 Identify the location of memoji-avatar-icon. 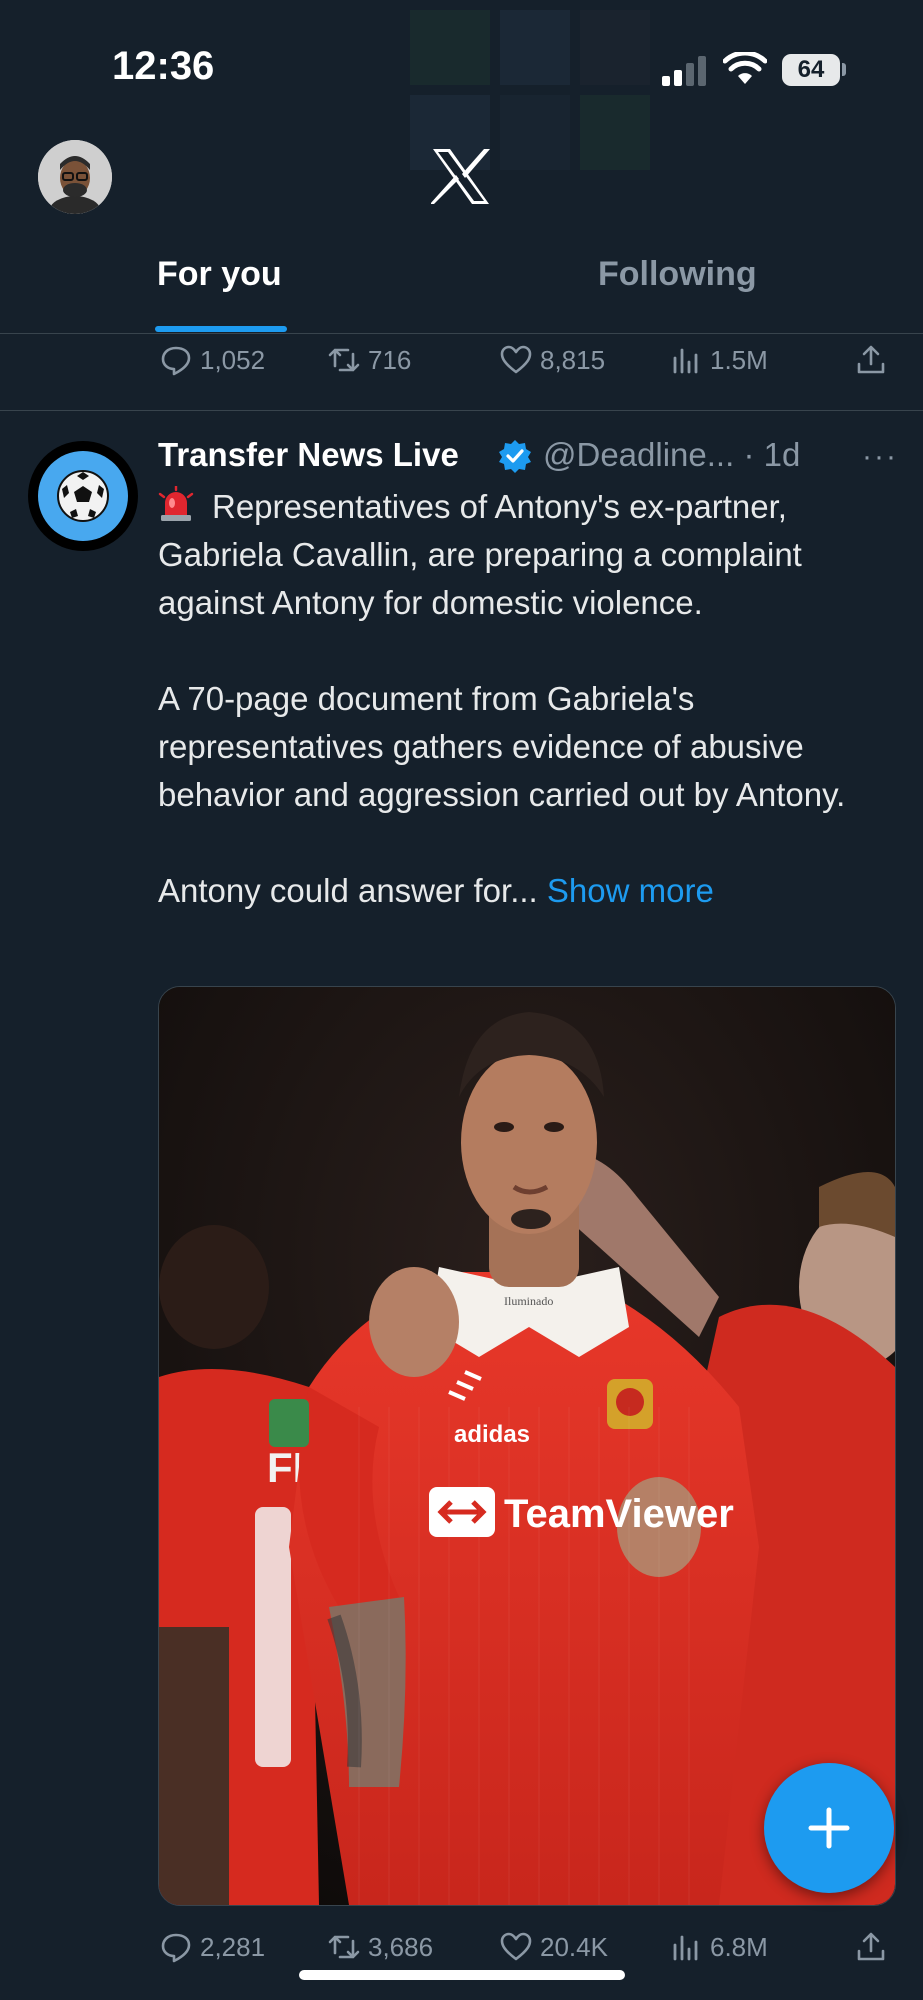
(75, 177).